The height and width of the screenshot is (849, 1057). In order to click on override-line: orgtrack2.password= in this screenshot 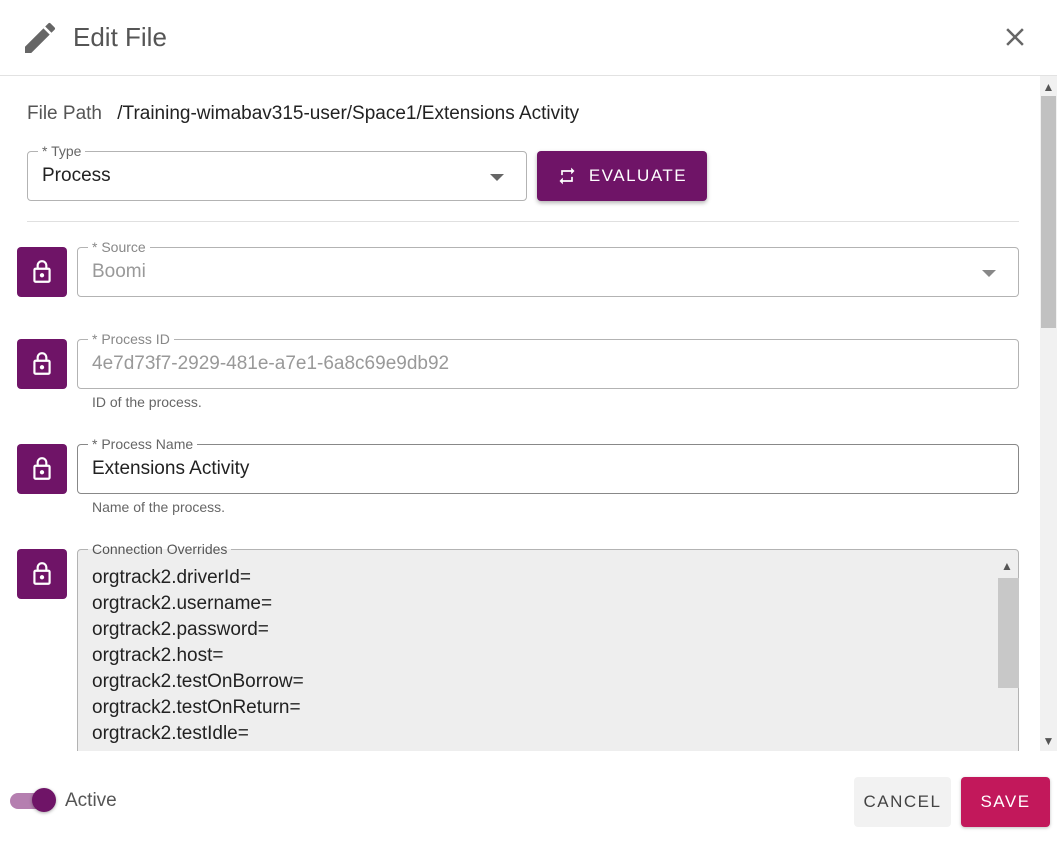, I will do `click(180, 629)`.